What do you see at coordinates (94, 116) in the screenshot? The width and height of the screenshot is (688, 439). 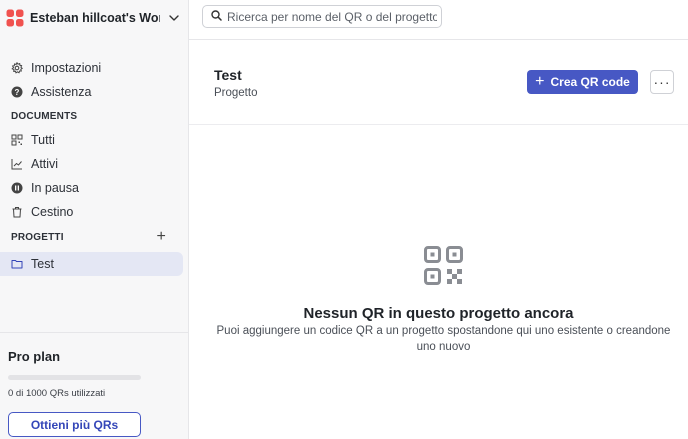 I see `section-documents: DOCUMENTS` at bounding box center [94, 116].